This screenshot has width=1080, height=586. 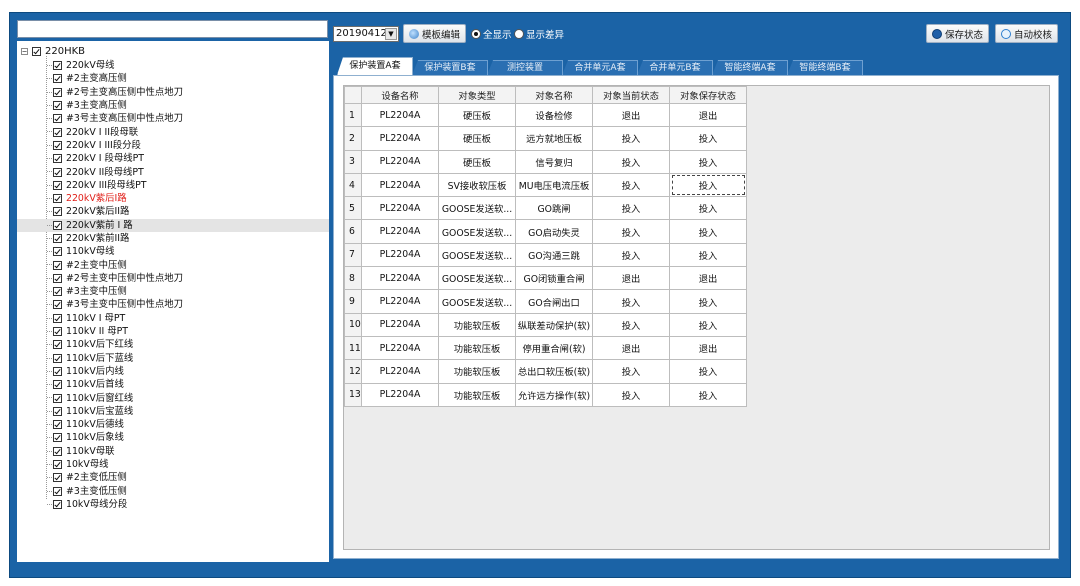 I want to click on tab-5: 合并单元B套, so click(x=675, y=67).